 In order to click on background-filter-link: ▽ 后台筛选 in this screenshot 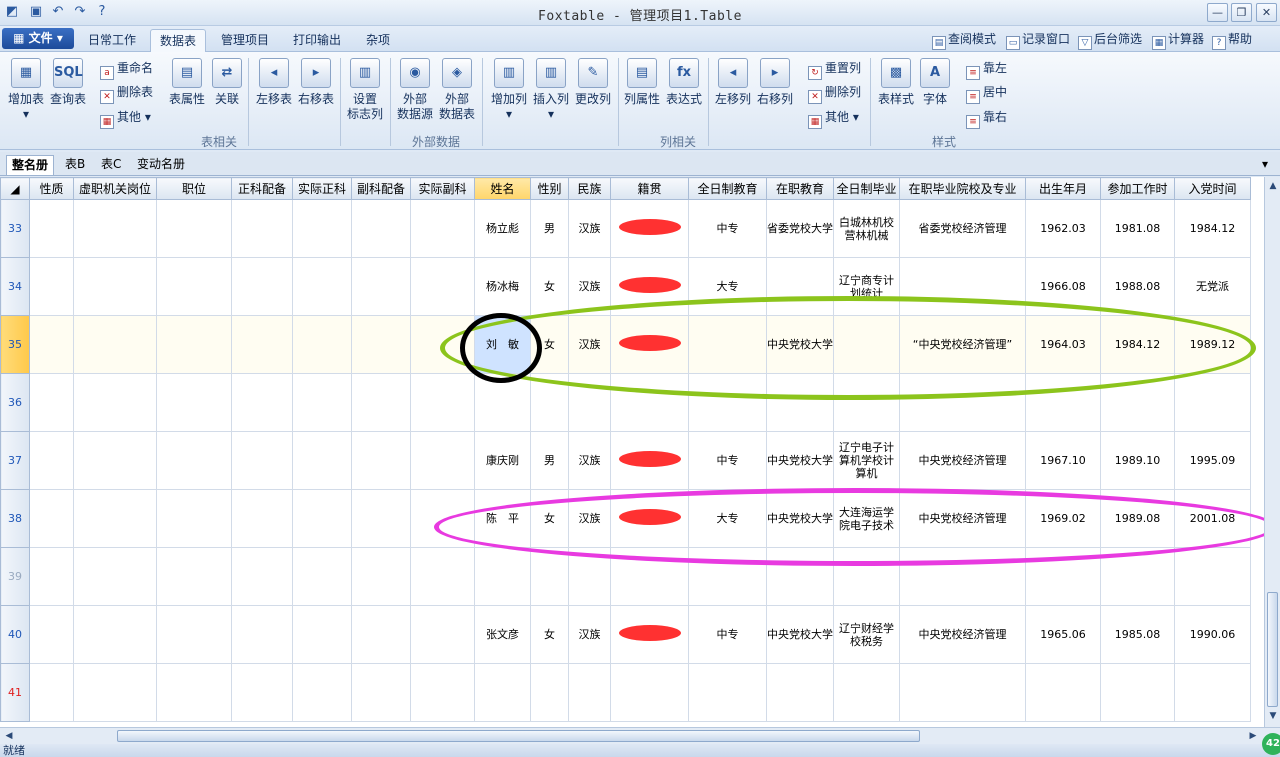, I will do `click(1110, 40)`.